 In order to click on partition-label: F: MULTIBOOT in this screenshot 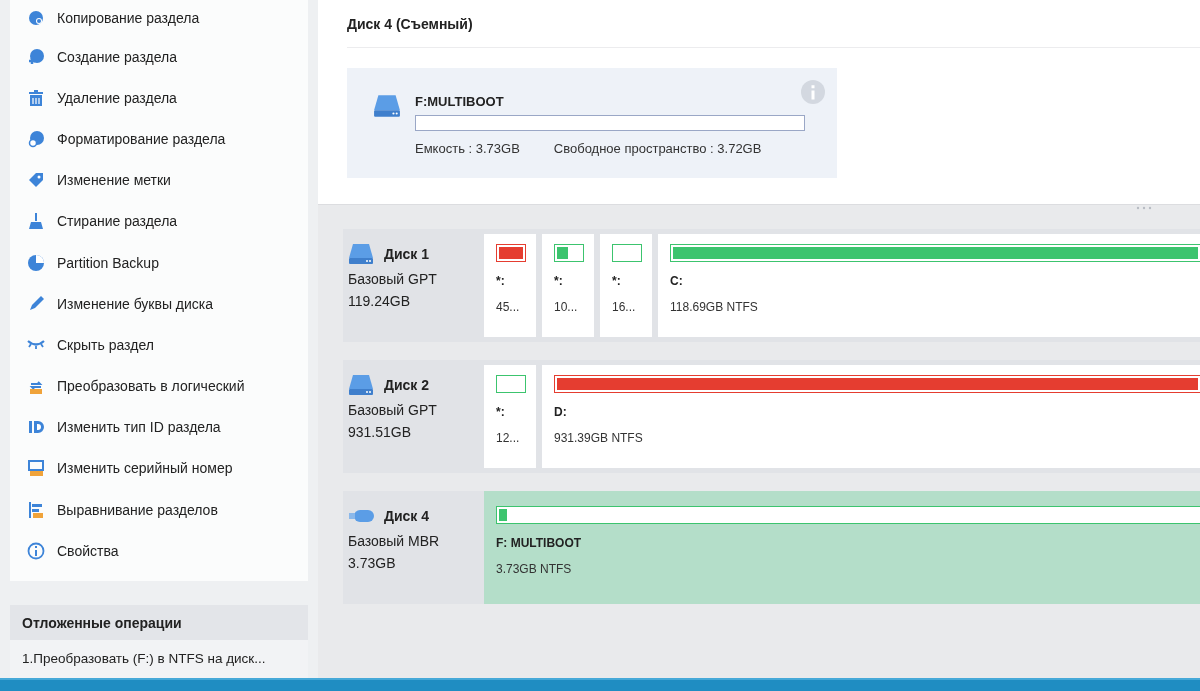, I will do `click(539, 543)`.